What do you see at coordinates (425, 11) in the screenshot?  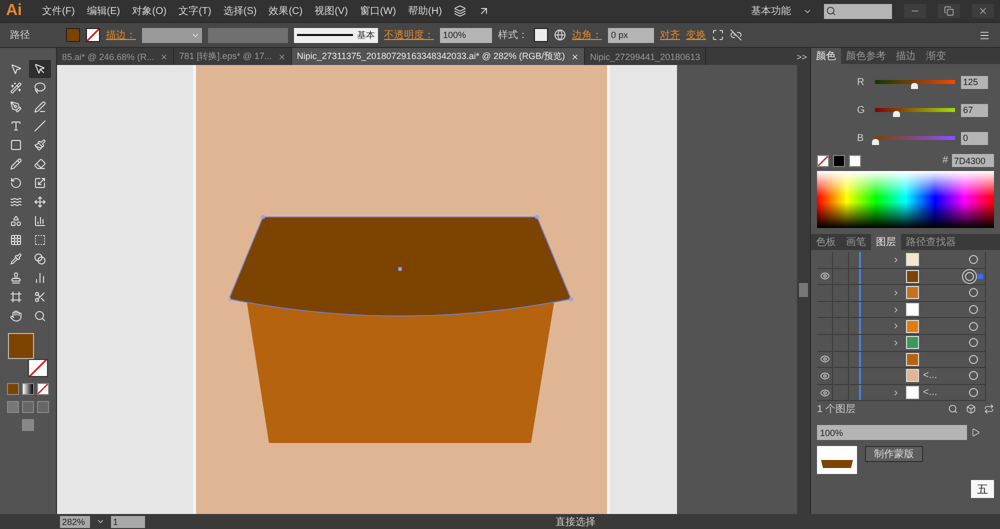 I see `menu-item: 帮助(H)` at bounding box center [425, 11].